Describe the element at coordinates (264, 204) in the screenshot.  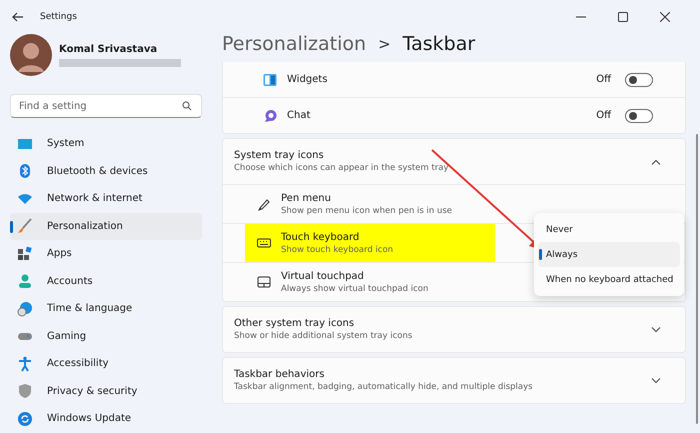
I see `pen-icon` at that location.